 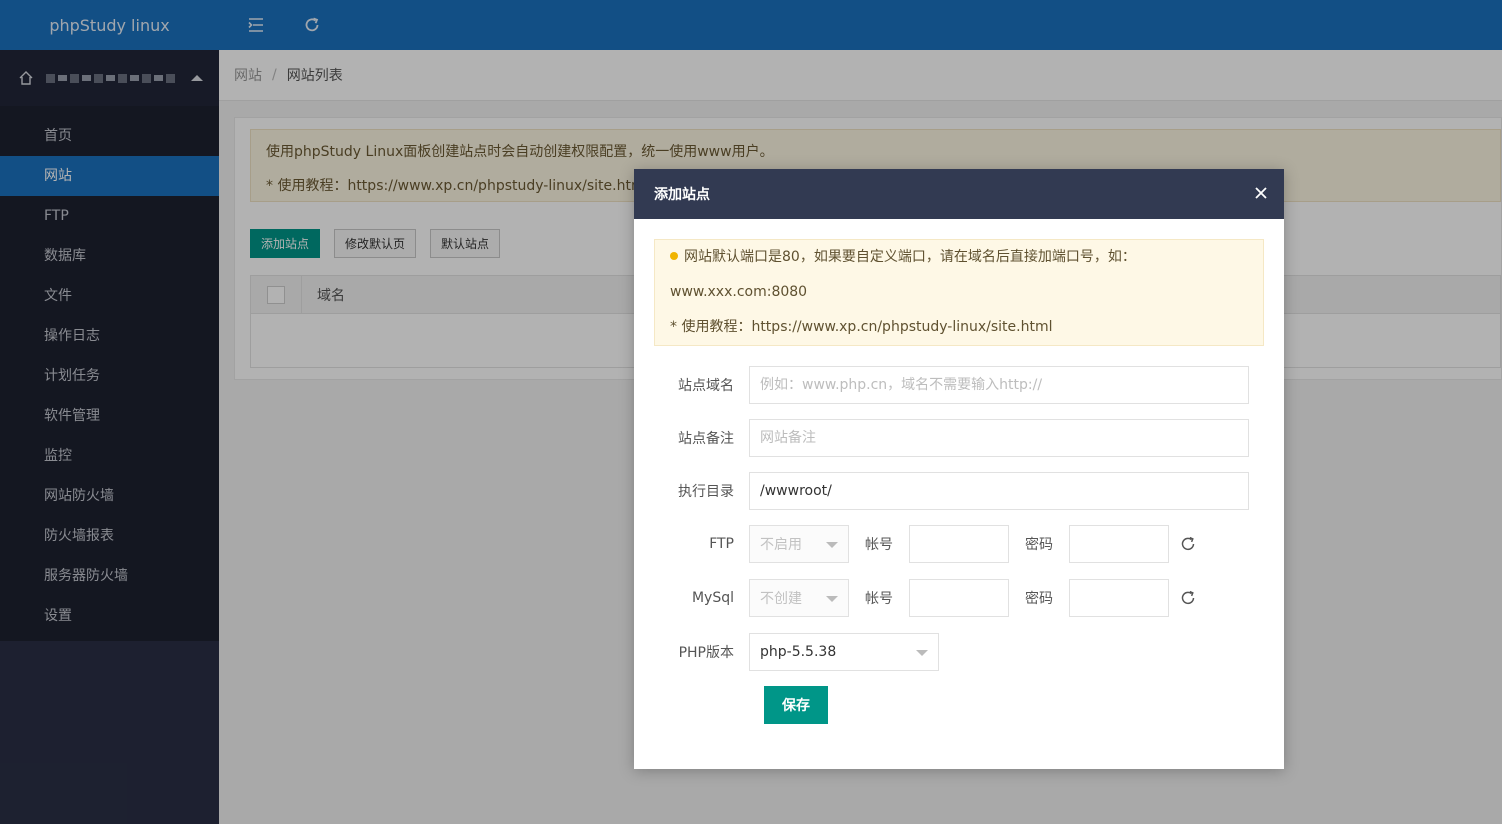 I want to click on php-version-value: php-5.5.38, so click(x=798, y=652).